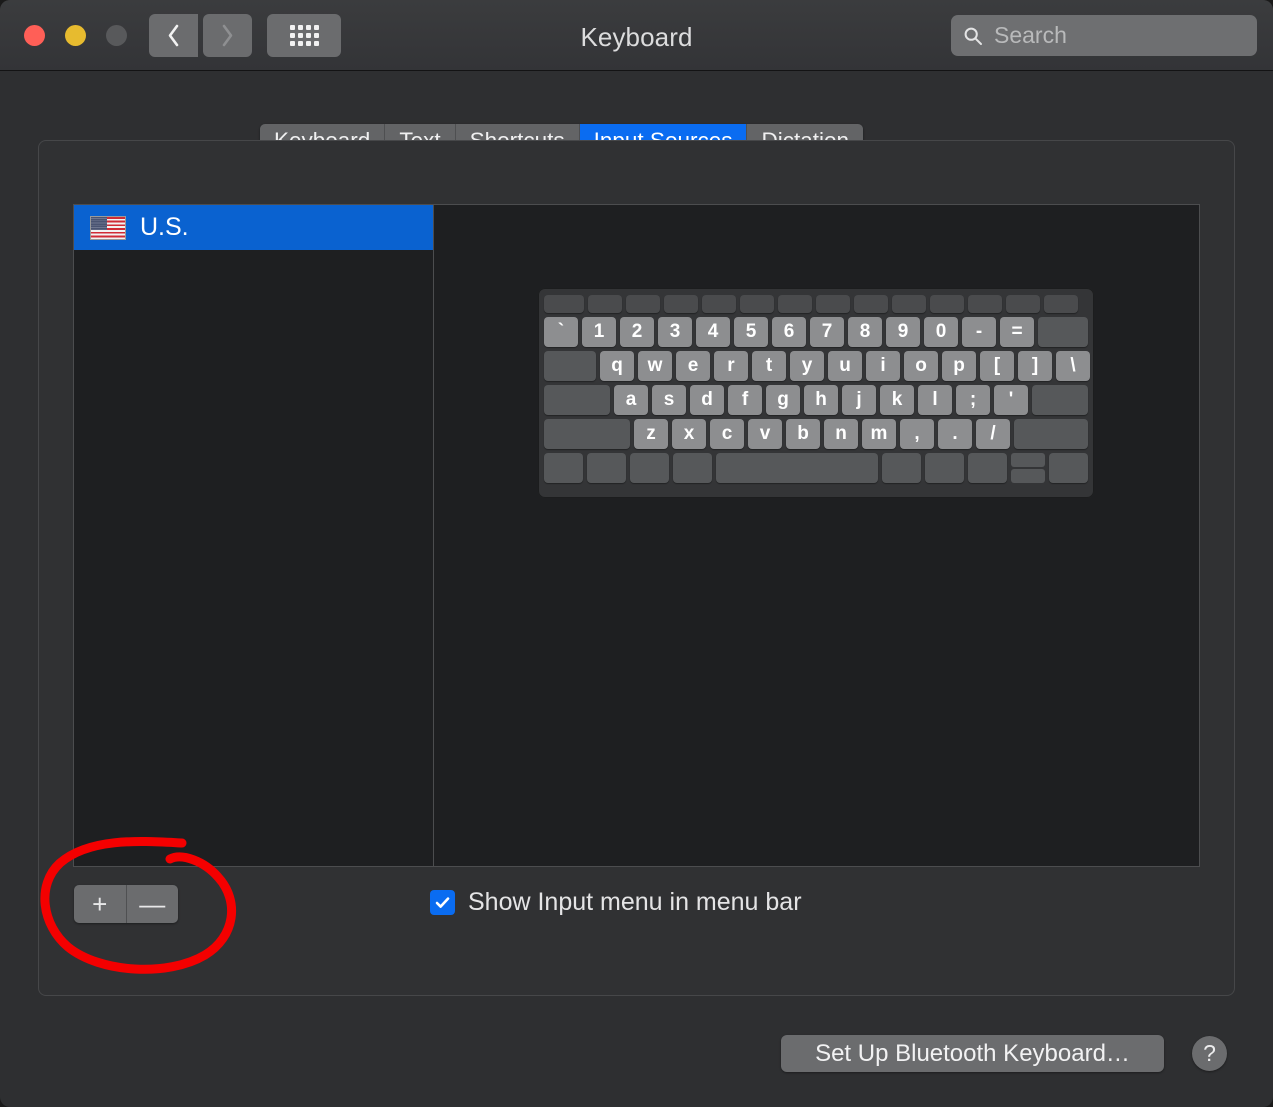  What do you see at coordinates (1061, 304) in the screenshot?
I see `key-eject` at bounding box center [1061, 304].